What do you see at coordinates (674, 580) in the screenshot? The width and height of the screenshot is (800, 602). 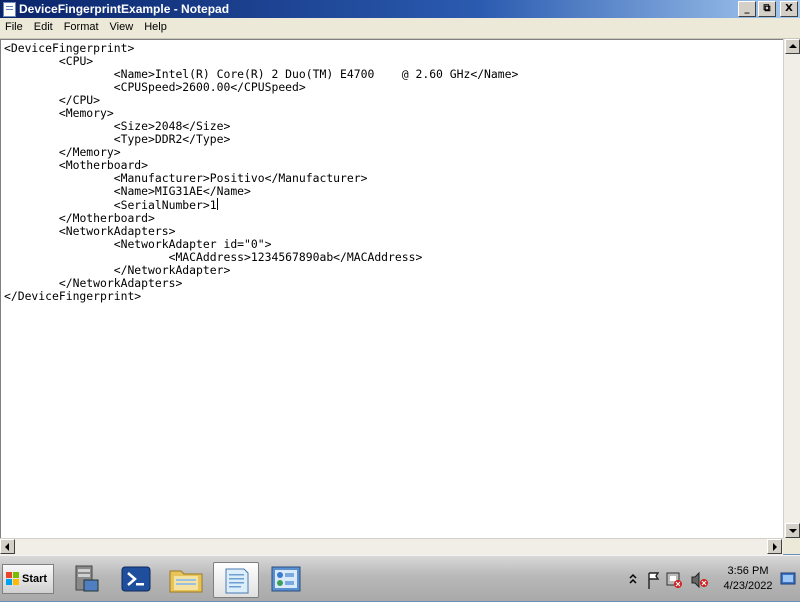 I see `network-error-icon` at bounding box center [674, 580].